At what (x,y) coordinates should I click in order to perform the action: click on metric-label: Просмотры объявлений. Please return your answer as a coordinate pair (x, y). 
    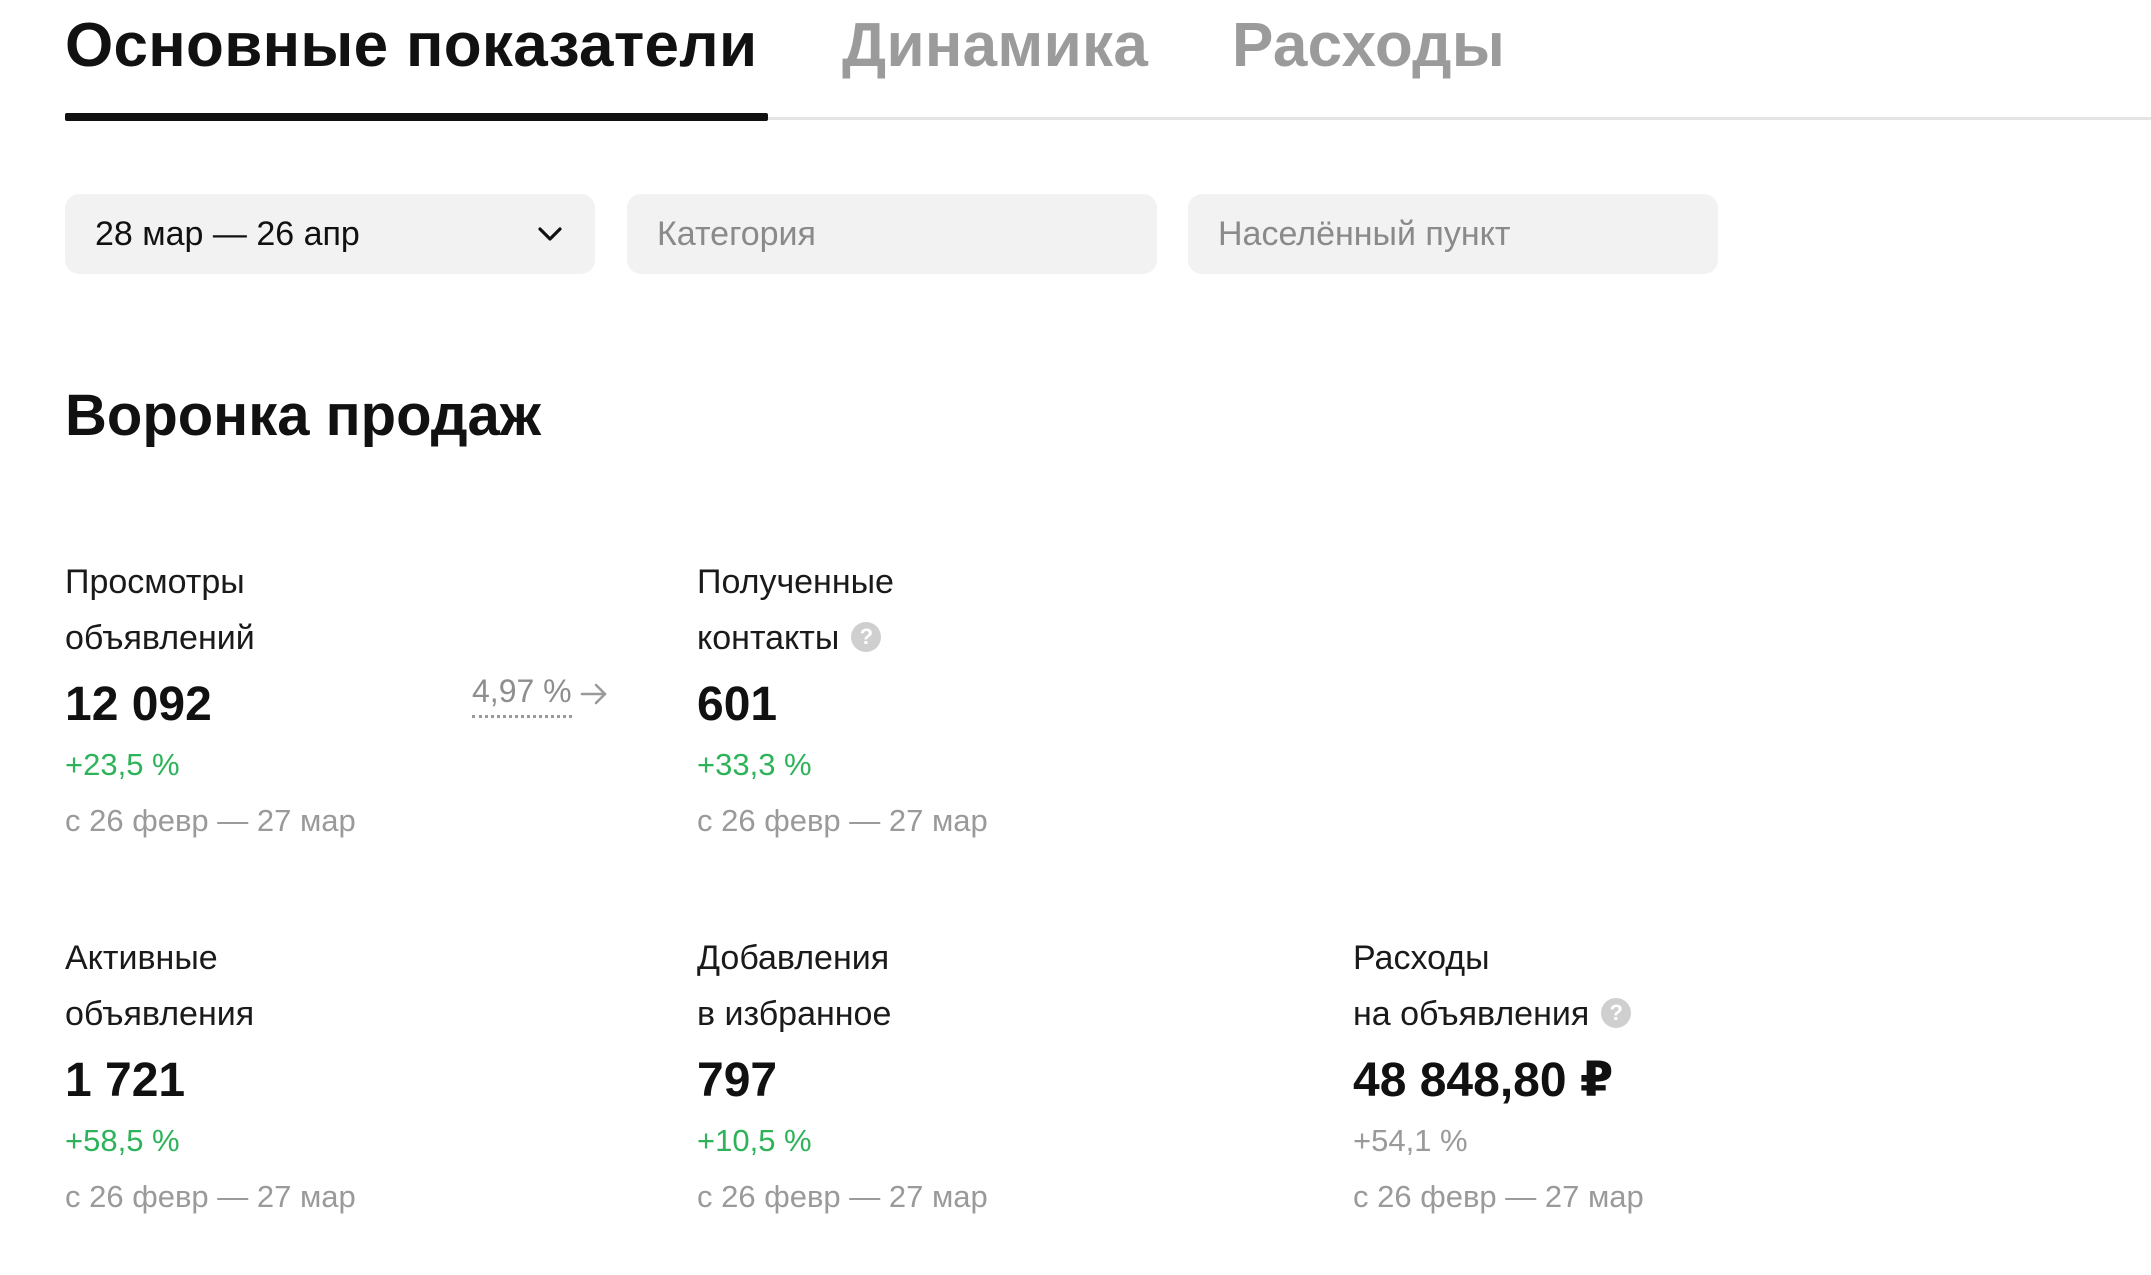
    Looking at the image, I should click on (315, 610).